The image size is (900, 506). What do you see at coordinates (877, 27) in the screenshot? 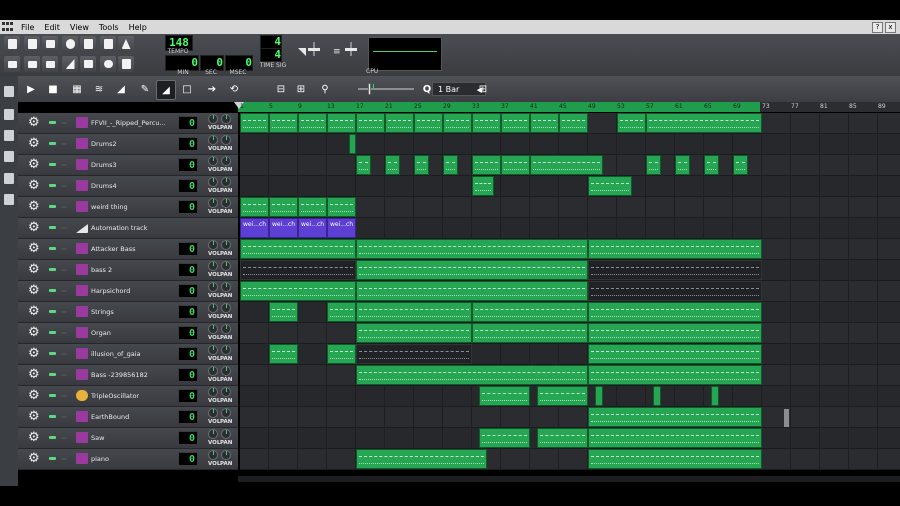
I see `help-button: ?` at bounding box center [877, 27].